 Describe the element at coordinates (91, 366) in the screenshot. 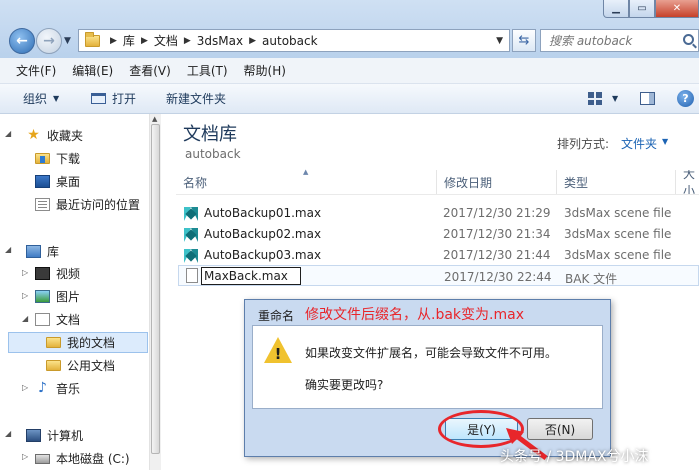

I see `nav-label: 公用文档` at that location.